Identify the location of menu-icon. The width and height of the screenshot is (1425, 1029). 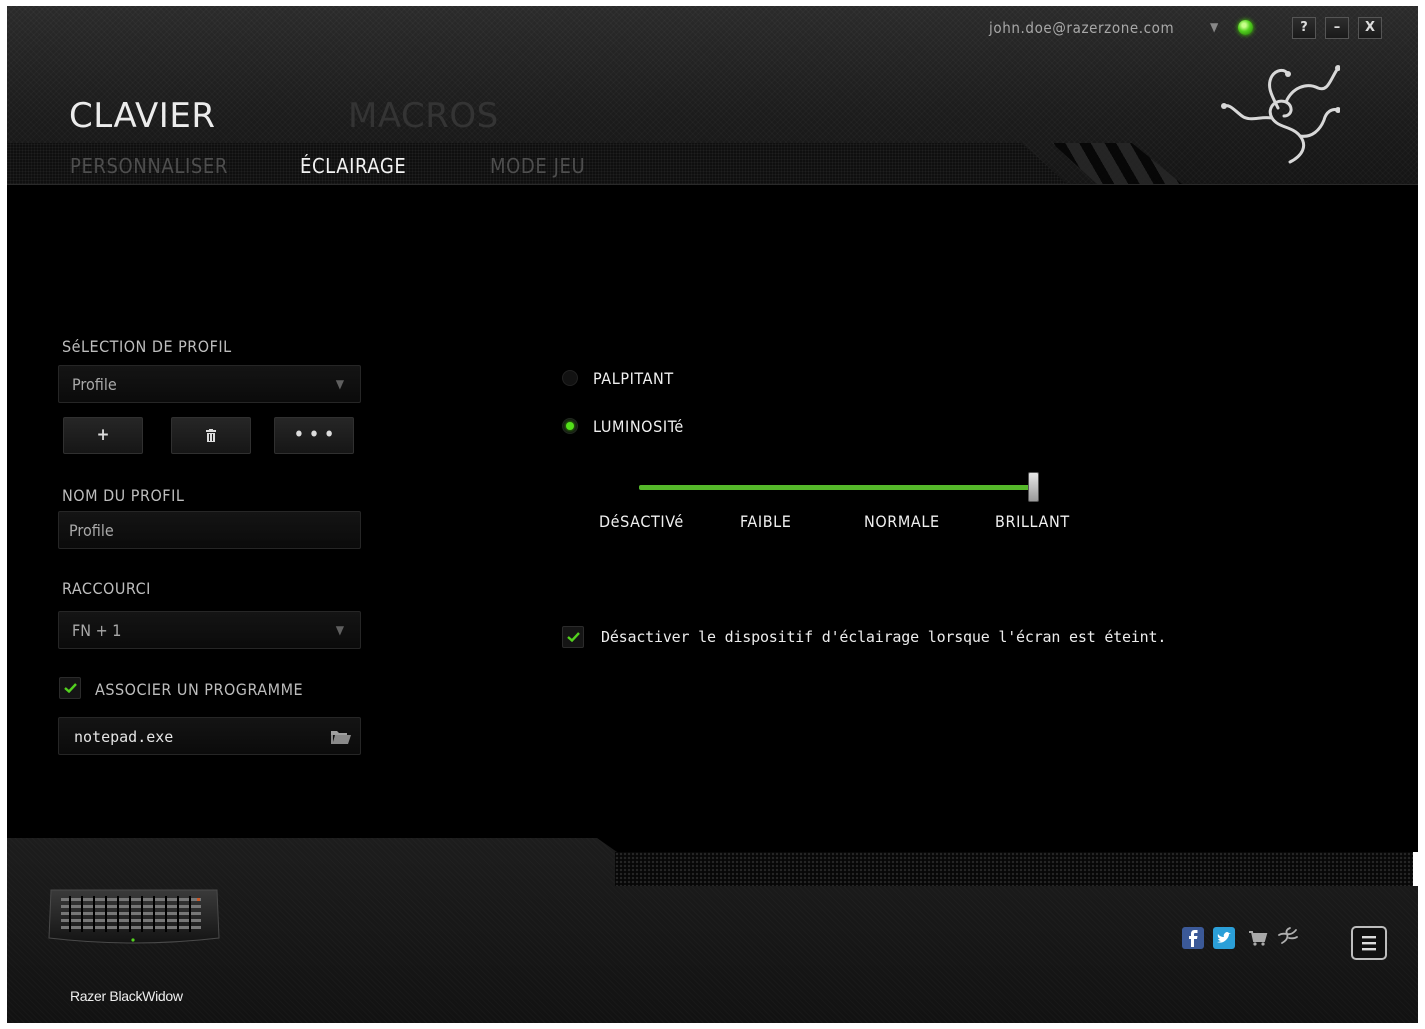
(1369, 943).